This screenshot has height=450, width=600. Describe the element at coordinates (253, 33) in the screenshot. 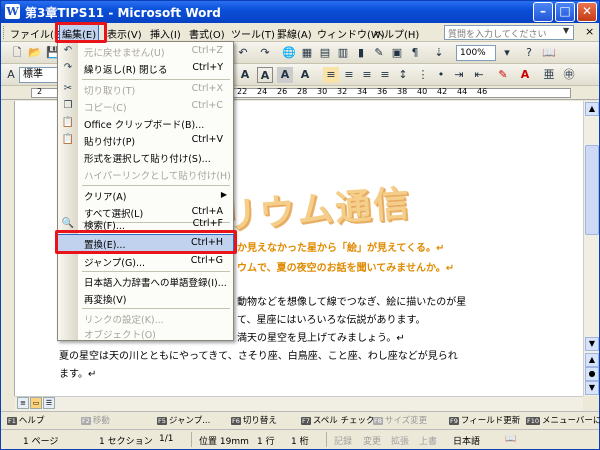

I see `menu-tools: ツール(T)` at that location.